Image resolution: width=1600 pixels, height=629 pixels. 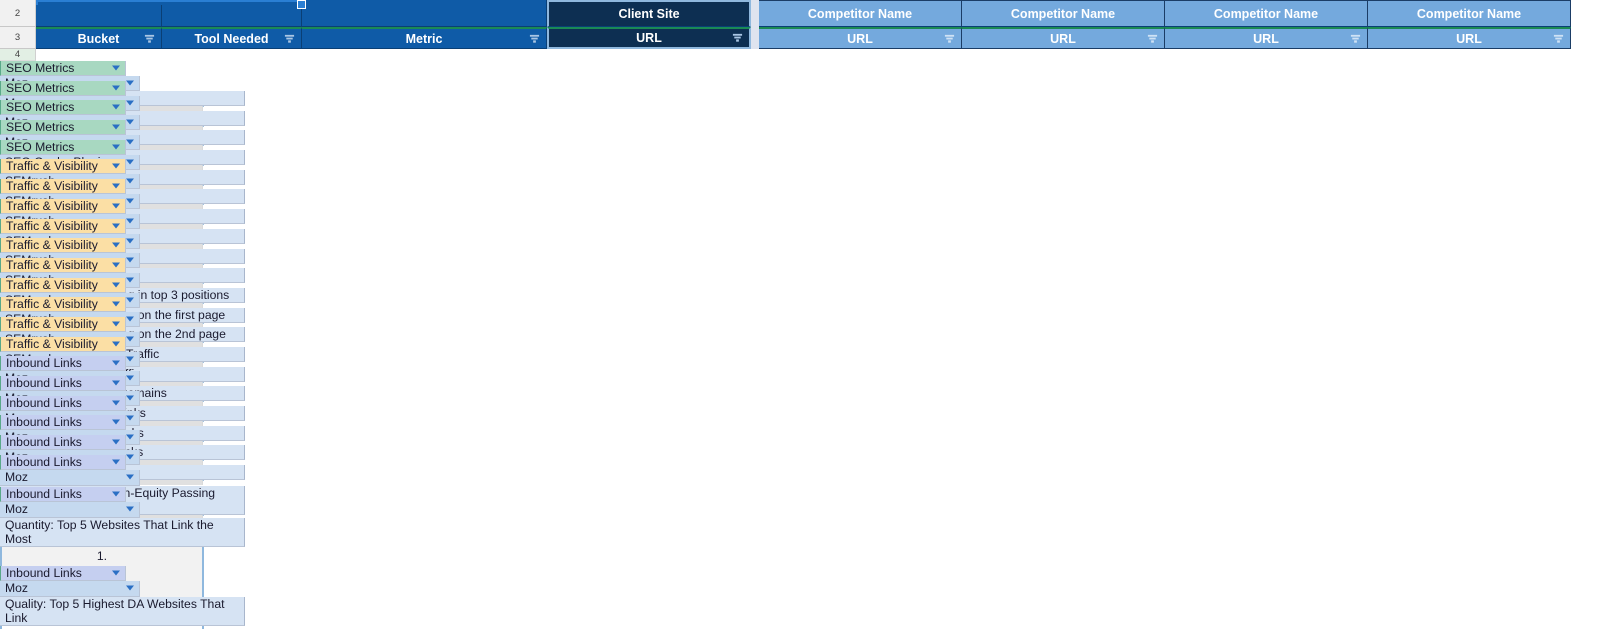 I want to click on column-header-tool-needed: Tool Needed, so click(x=232, y=38).